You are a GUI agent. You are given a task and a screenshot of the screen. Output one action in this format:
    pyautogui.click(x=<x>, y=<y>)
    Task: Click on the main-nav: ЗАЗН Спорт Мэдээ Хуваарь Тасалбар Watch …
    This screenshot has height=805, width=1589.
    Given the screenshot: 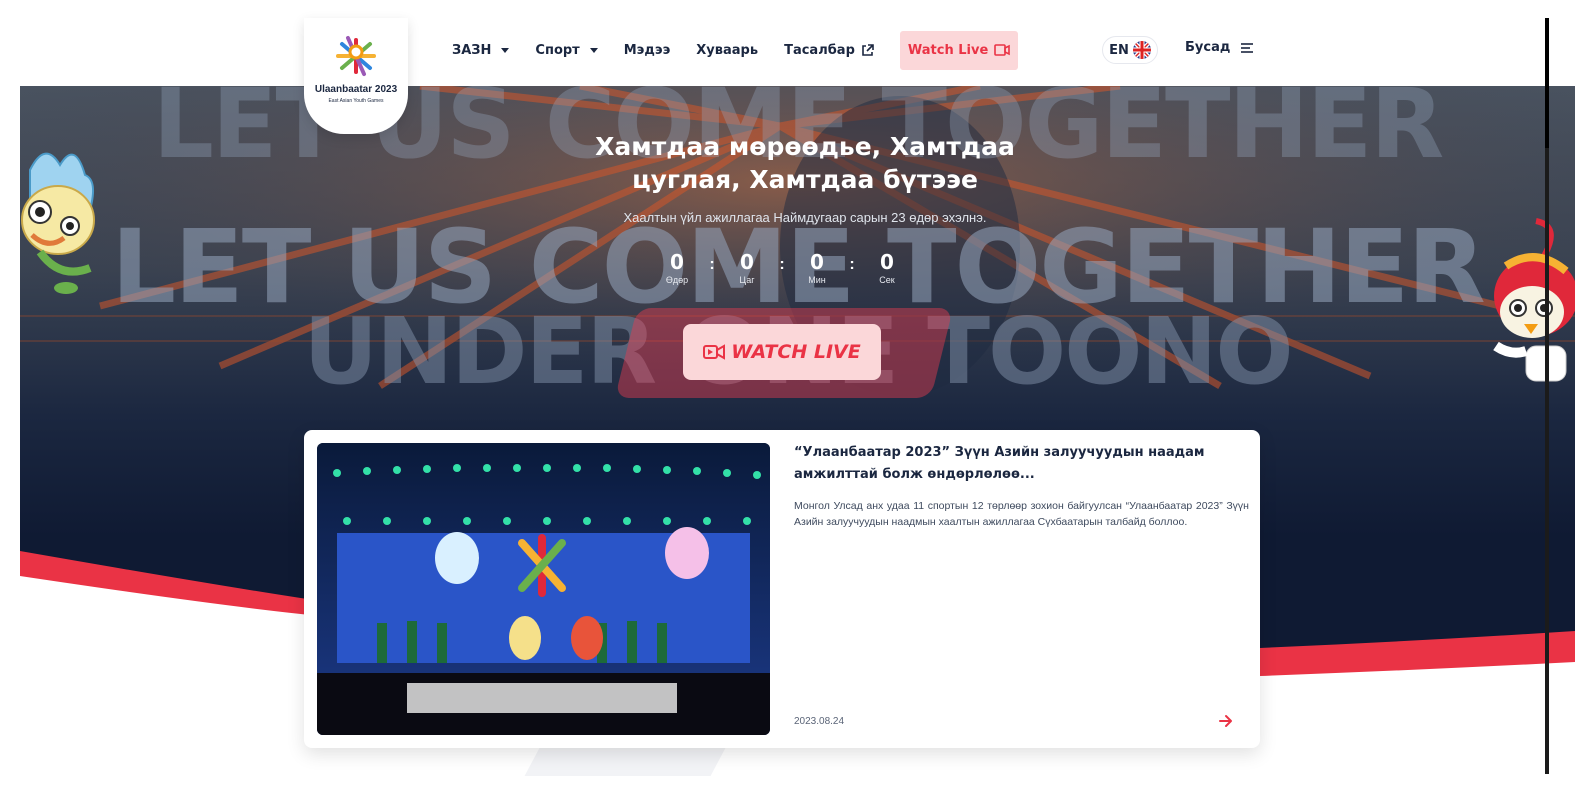 What is the action you would take?
    pyautogui.click(x=748, y=50)
    